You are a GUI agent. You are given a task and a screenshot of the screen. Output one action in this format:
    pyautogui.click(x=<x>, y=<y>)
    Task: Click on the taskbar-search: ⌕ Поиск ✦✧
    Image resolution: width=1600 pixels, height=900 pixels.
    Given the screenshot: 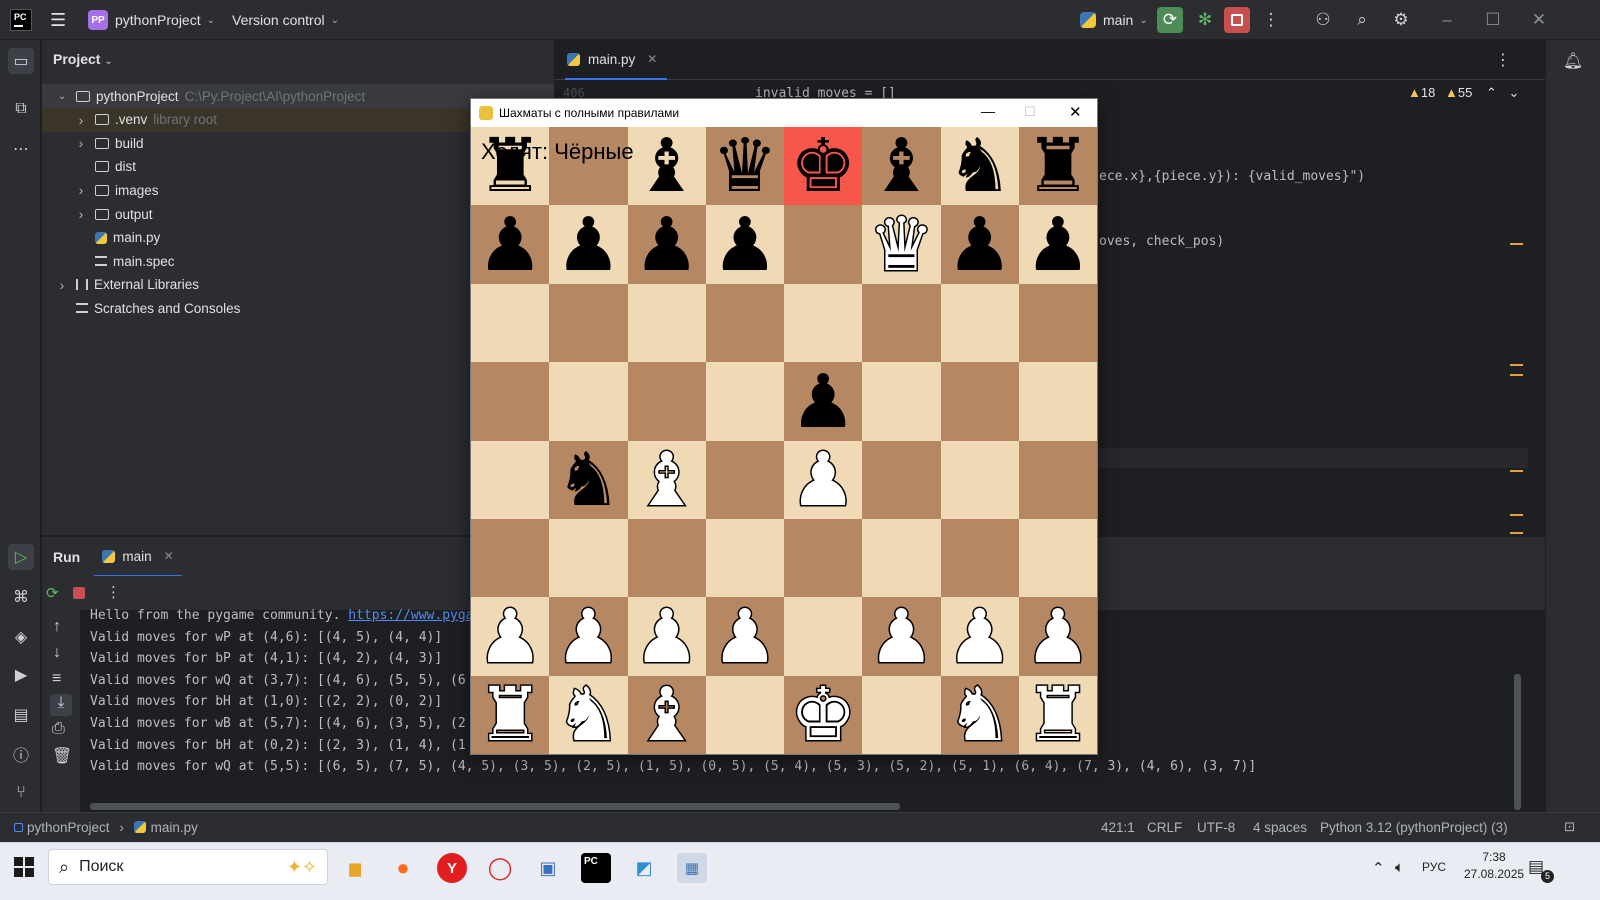 What is the action you would take?
    pyautogui.click(x=188, y=867)
    